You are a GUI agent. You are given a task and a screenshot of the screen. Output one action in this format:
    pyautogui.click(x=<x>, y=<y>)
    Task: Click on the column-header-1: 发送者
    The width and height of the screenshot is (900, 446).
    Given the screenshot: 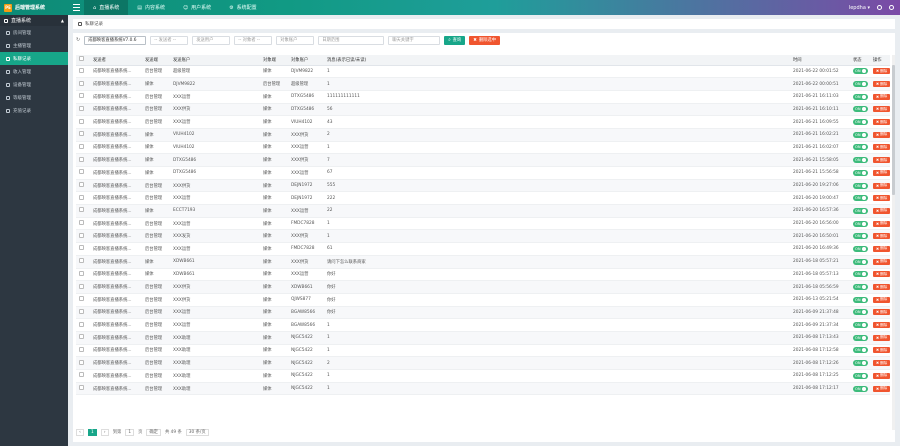 What is the action you would take?
    pyautogui.click(x=116, y=60)
    